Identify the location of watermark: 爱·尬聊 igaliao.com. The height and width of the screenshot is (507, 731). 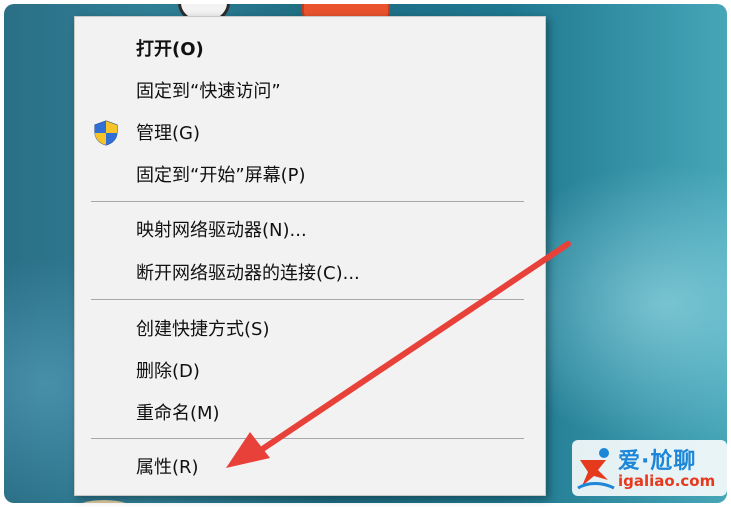
(649, 468).